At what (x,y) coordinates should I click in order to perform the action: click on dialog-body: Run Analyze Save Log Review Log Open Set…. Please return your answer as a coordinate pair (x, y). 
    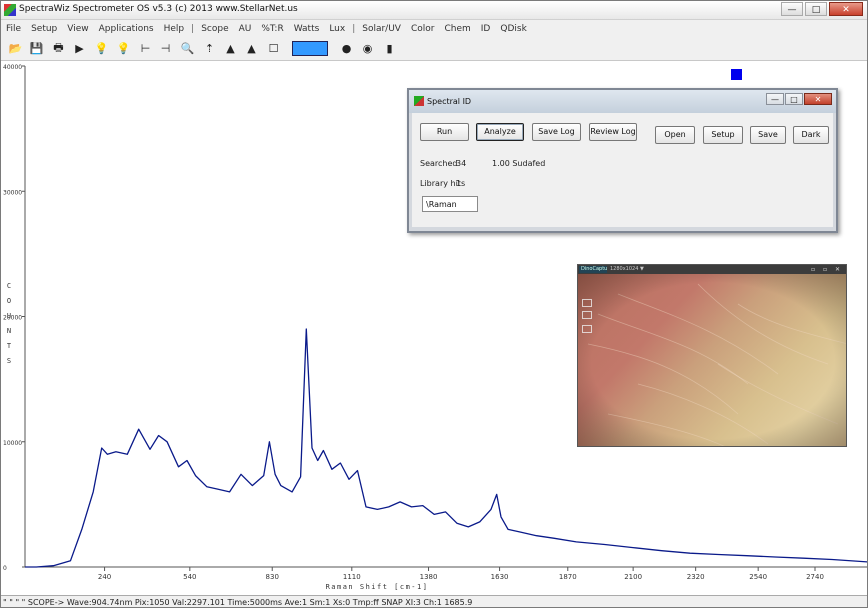
    Looking at the image, I should click on (622, 170).